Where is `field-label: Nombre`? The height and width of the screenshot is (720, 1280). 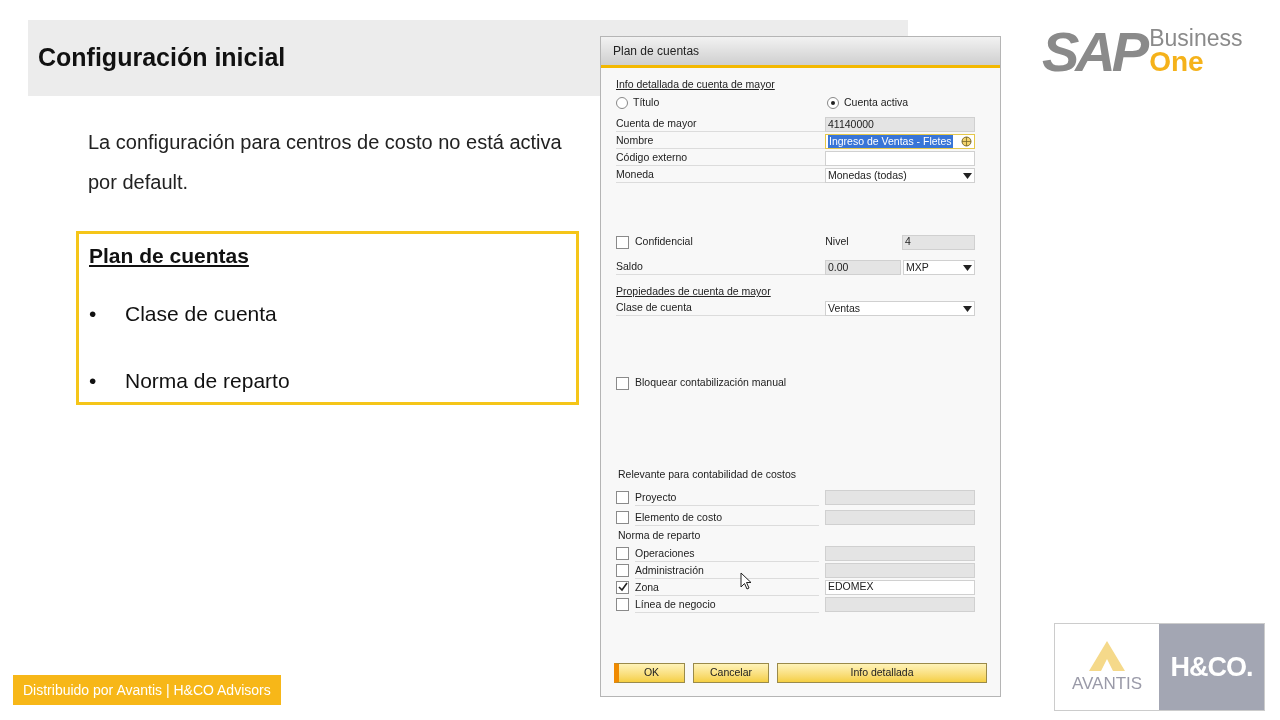
field-label: Nombre is located at coordinates (720, 140).